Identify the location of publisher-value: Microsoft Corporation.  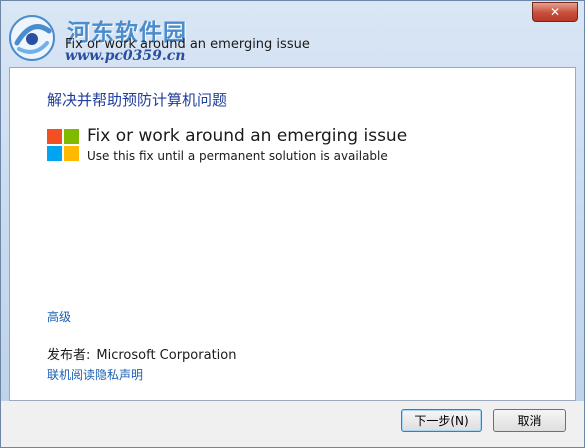
(166, 355).